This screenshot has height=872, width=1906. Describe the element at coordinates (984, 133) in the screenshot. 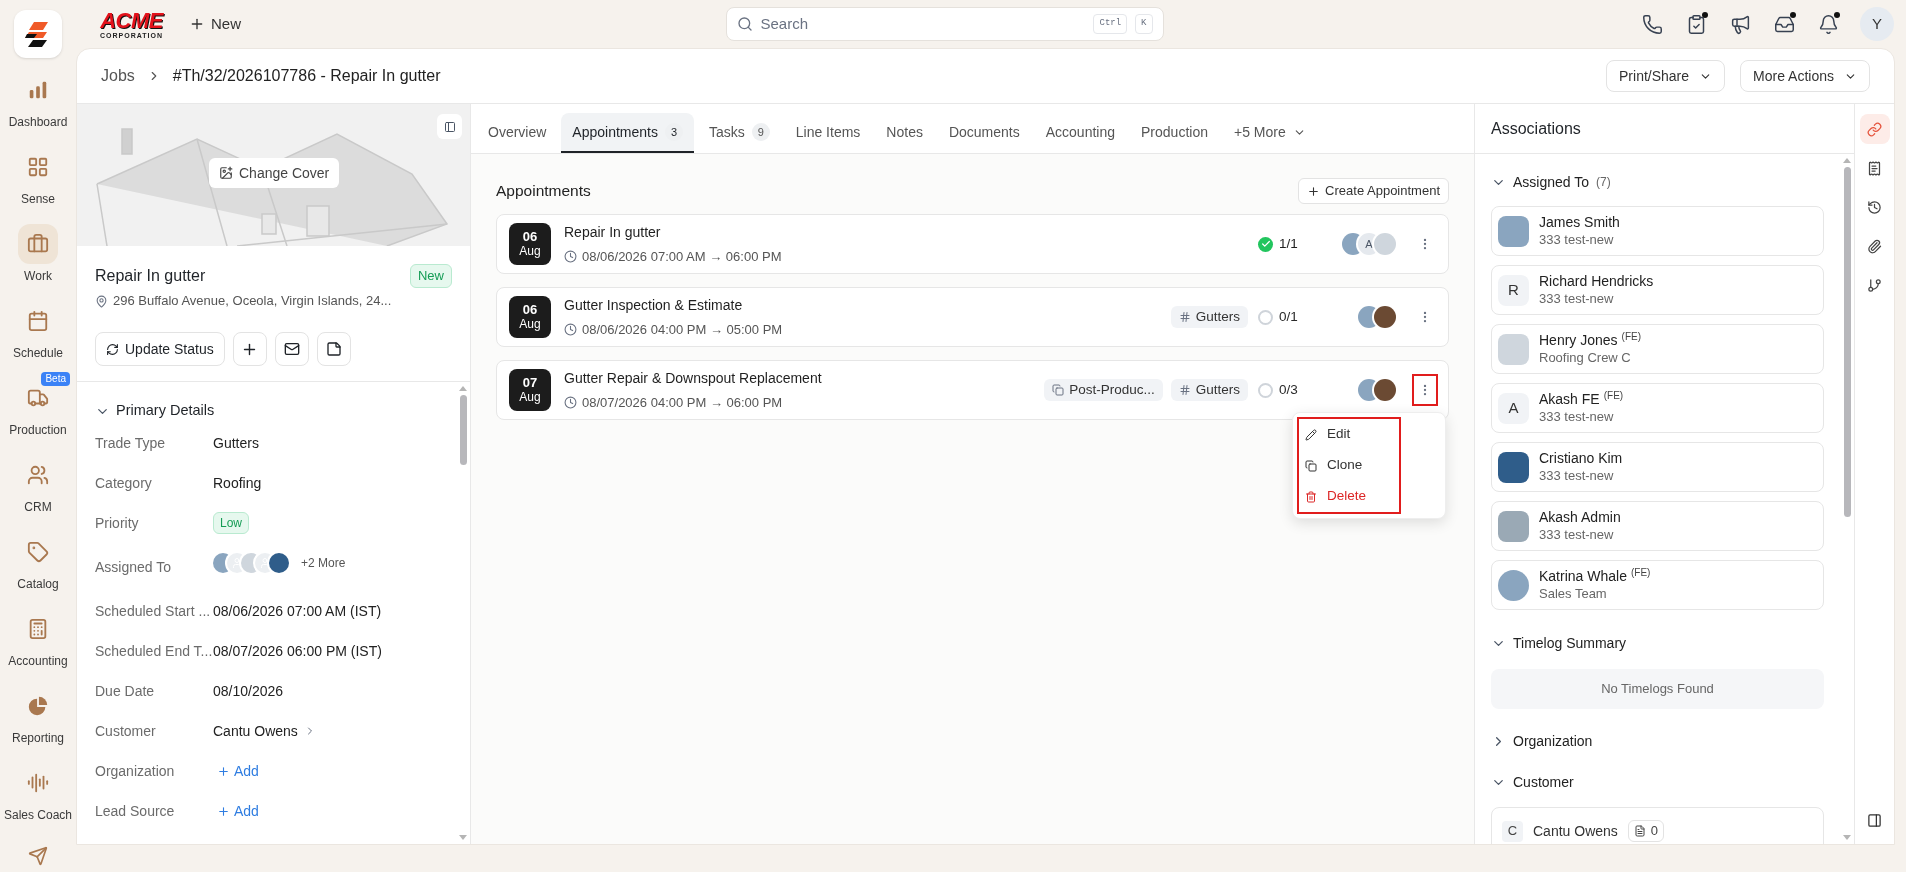

I see `tab: Documents` at that location.